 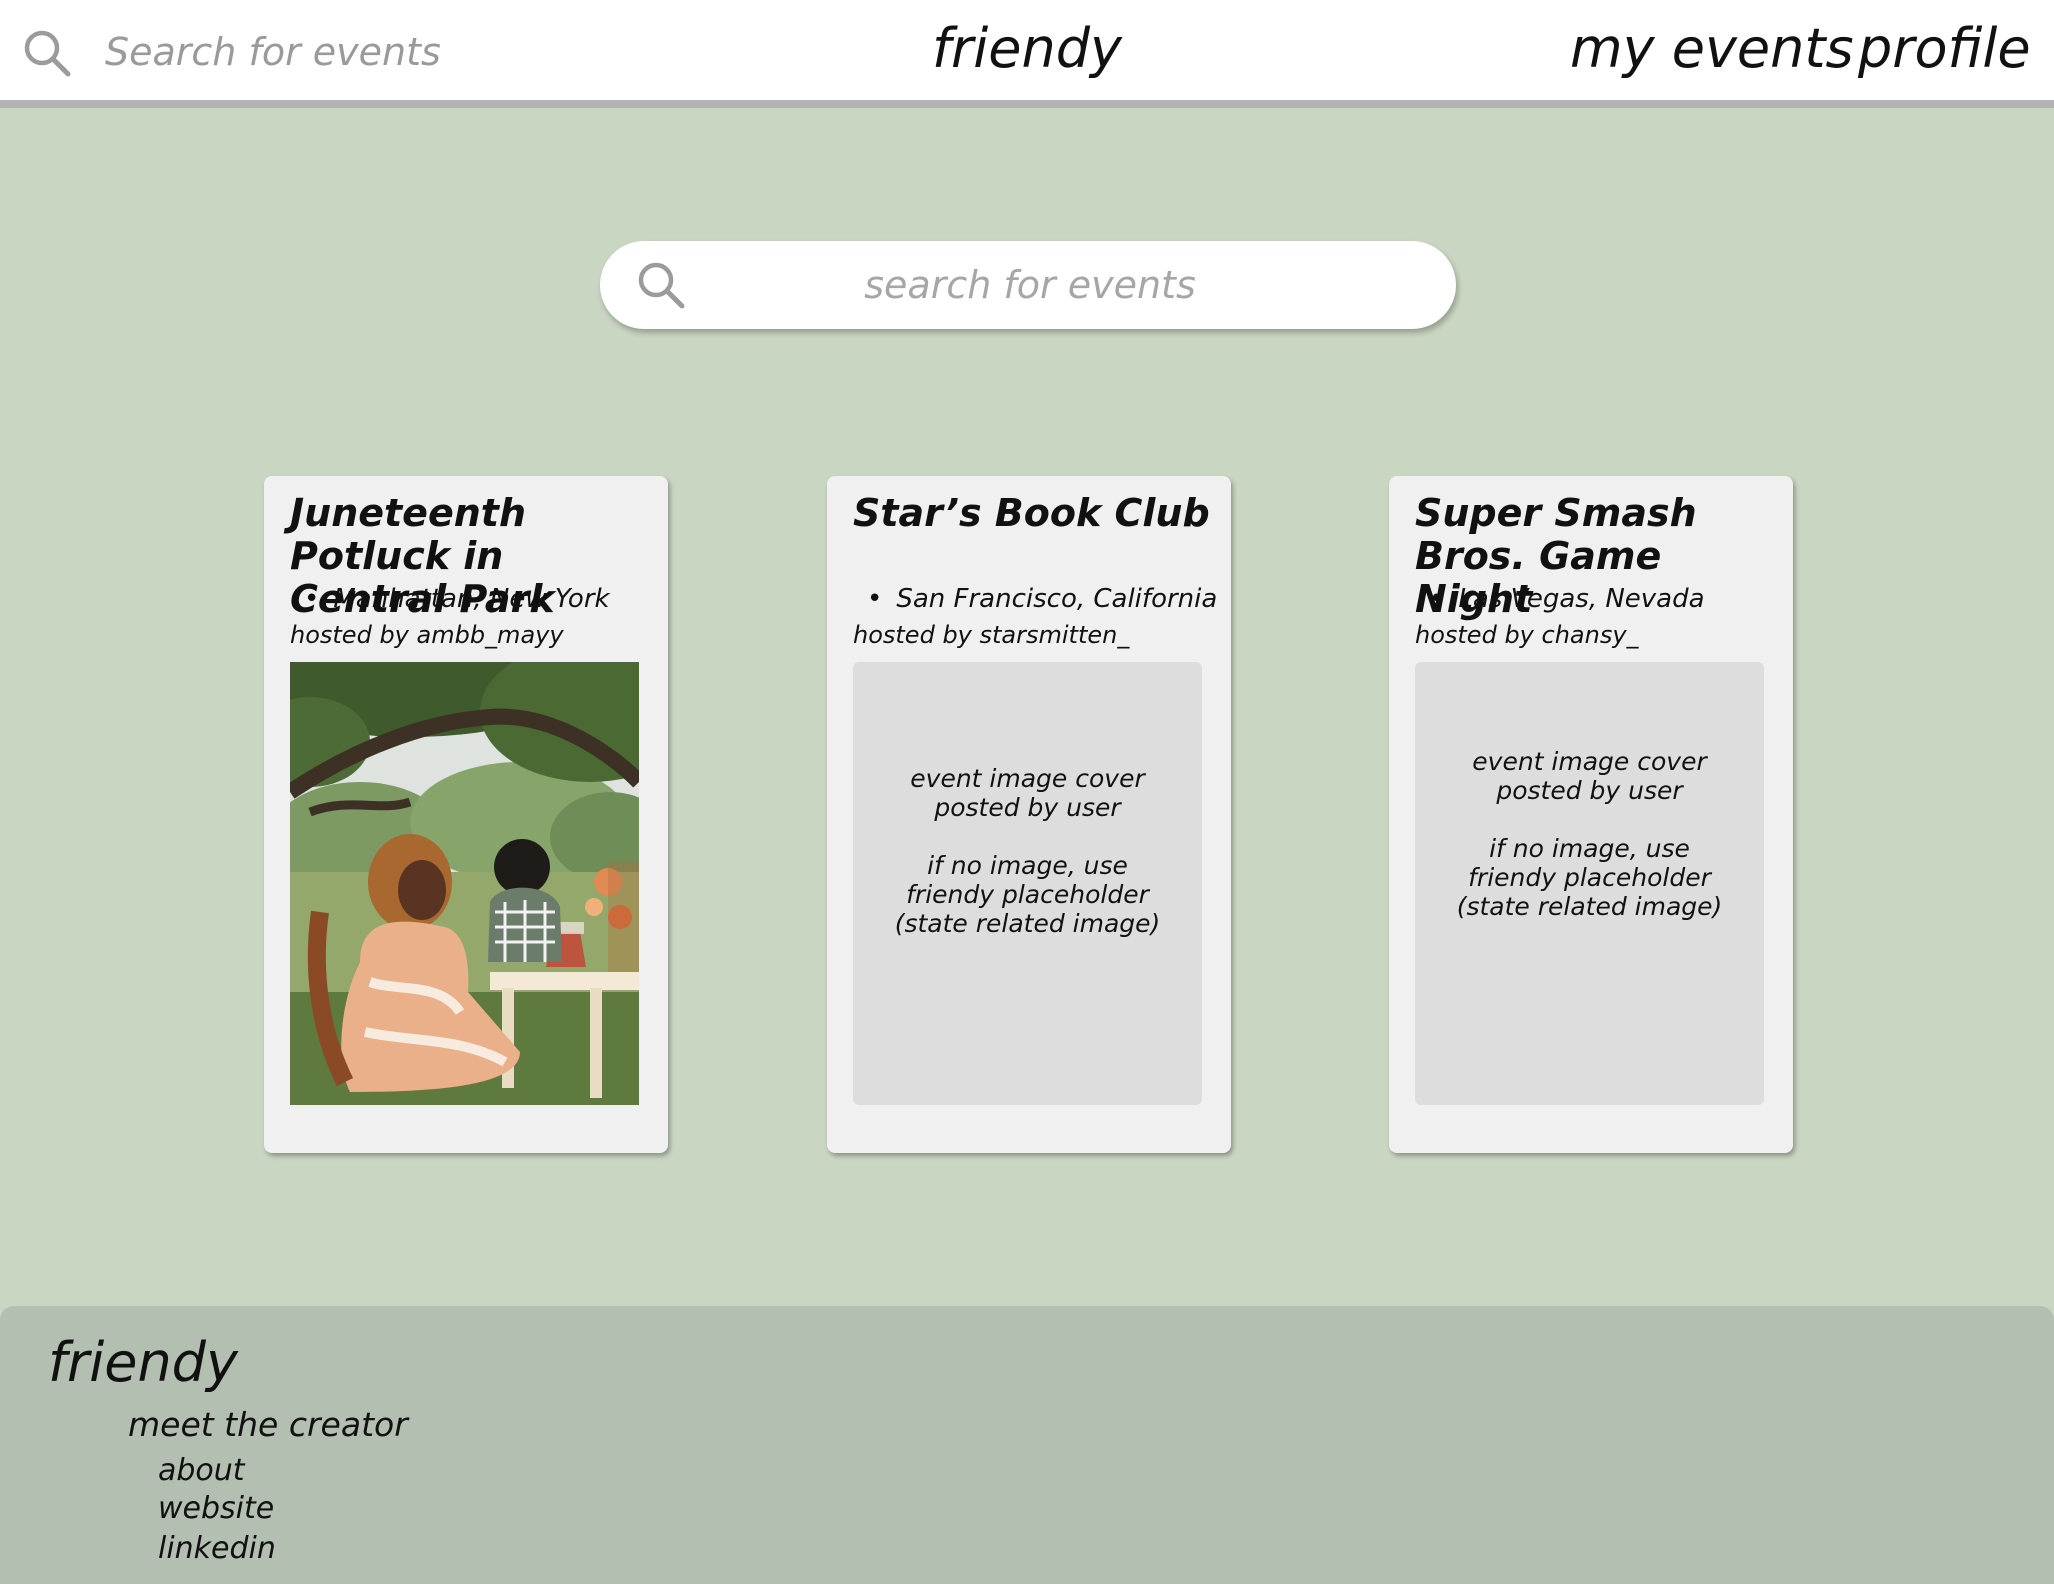 I want to click on brand-logo-text: friendy, so click(x=1027, y=48).